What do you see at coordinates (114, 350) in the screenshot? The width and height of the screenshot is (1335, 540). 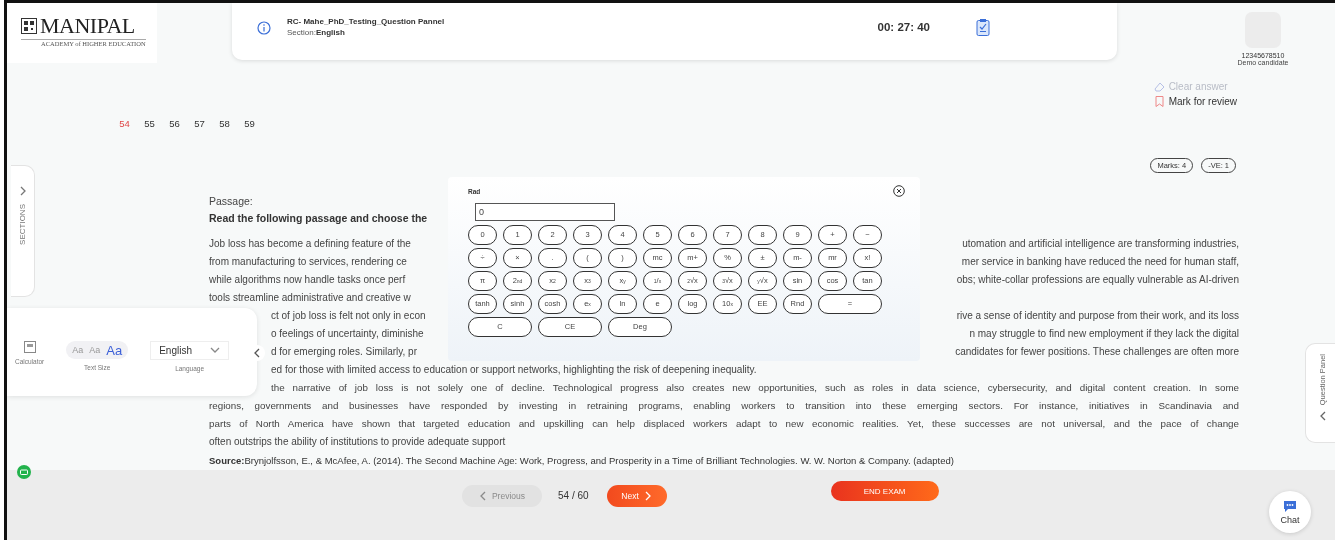 I see `text-size-option: Aa` at bounding box center [114, 350].